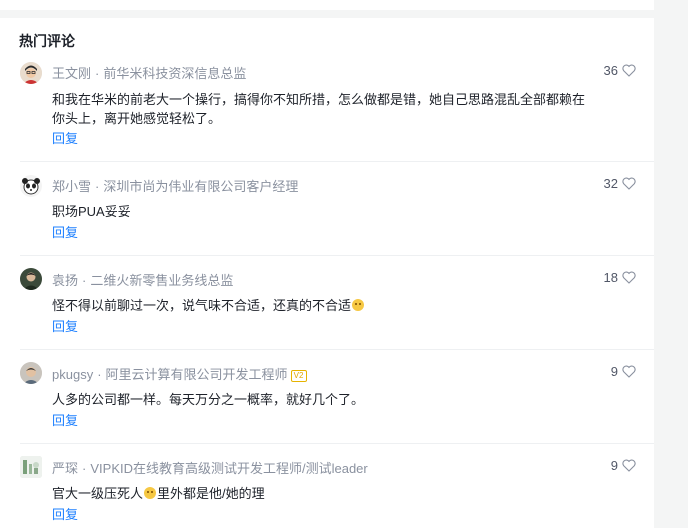  What do you see at coordinates (47, 41) in the screenshot?
I see `section-title: 热门评论` at bounding box center [47, 41].